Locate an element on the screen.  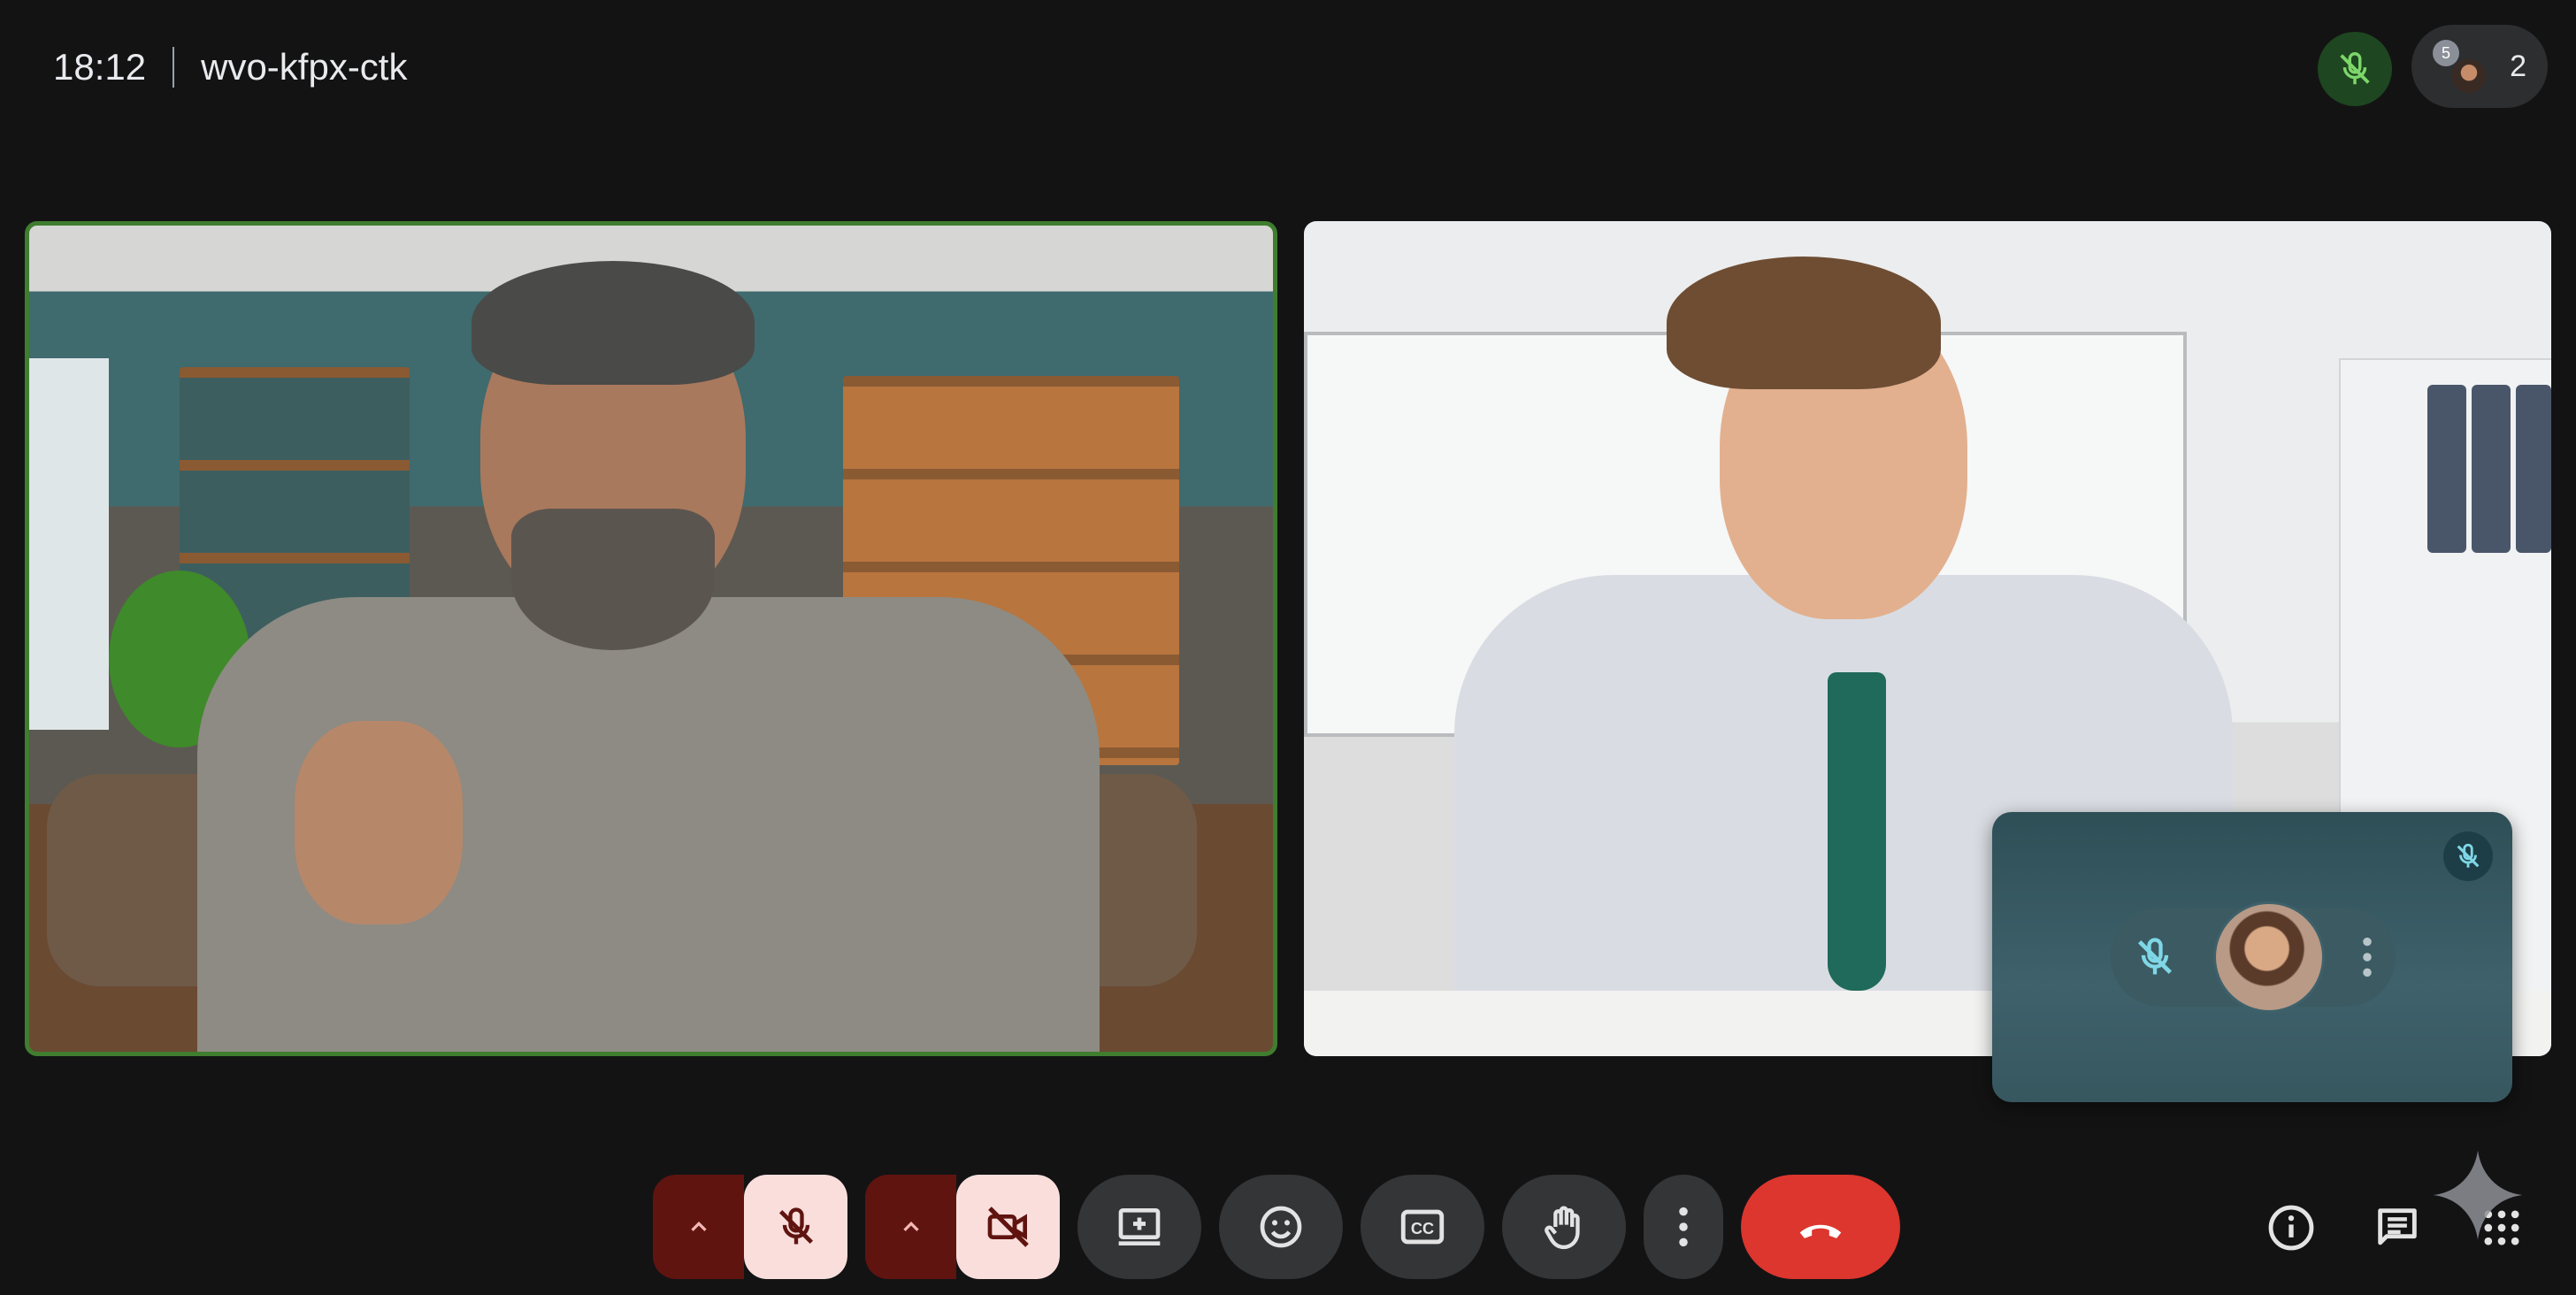
present-screen-button is located at coordinates (1139, 1227).